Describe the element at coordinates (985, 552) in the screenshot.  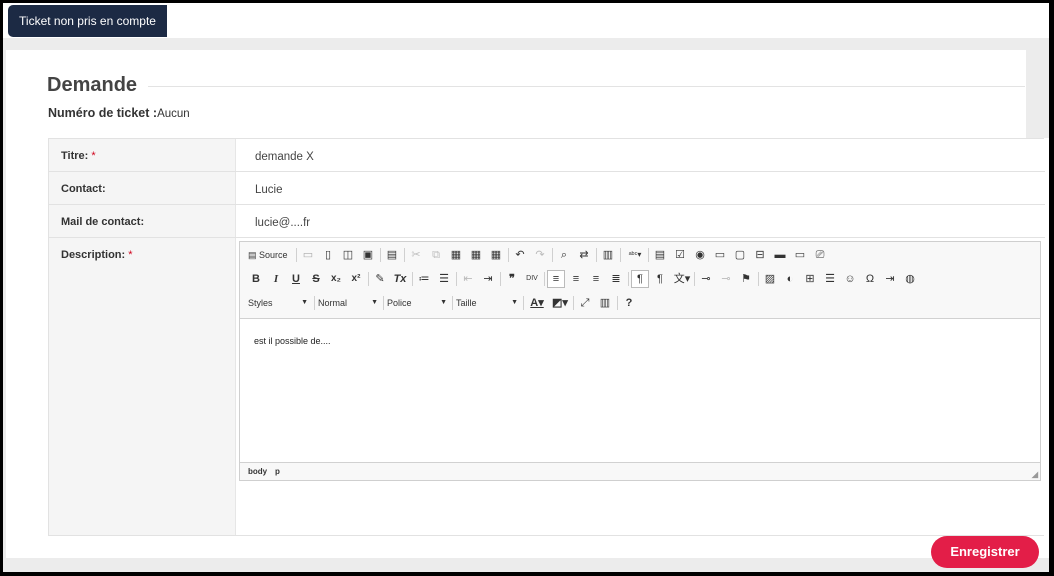
I see `save-button: Enregistrer` at that location.